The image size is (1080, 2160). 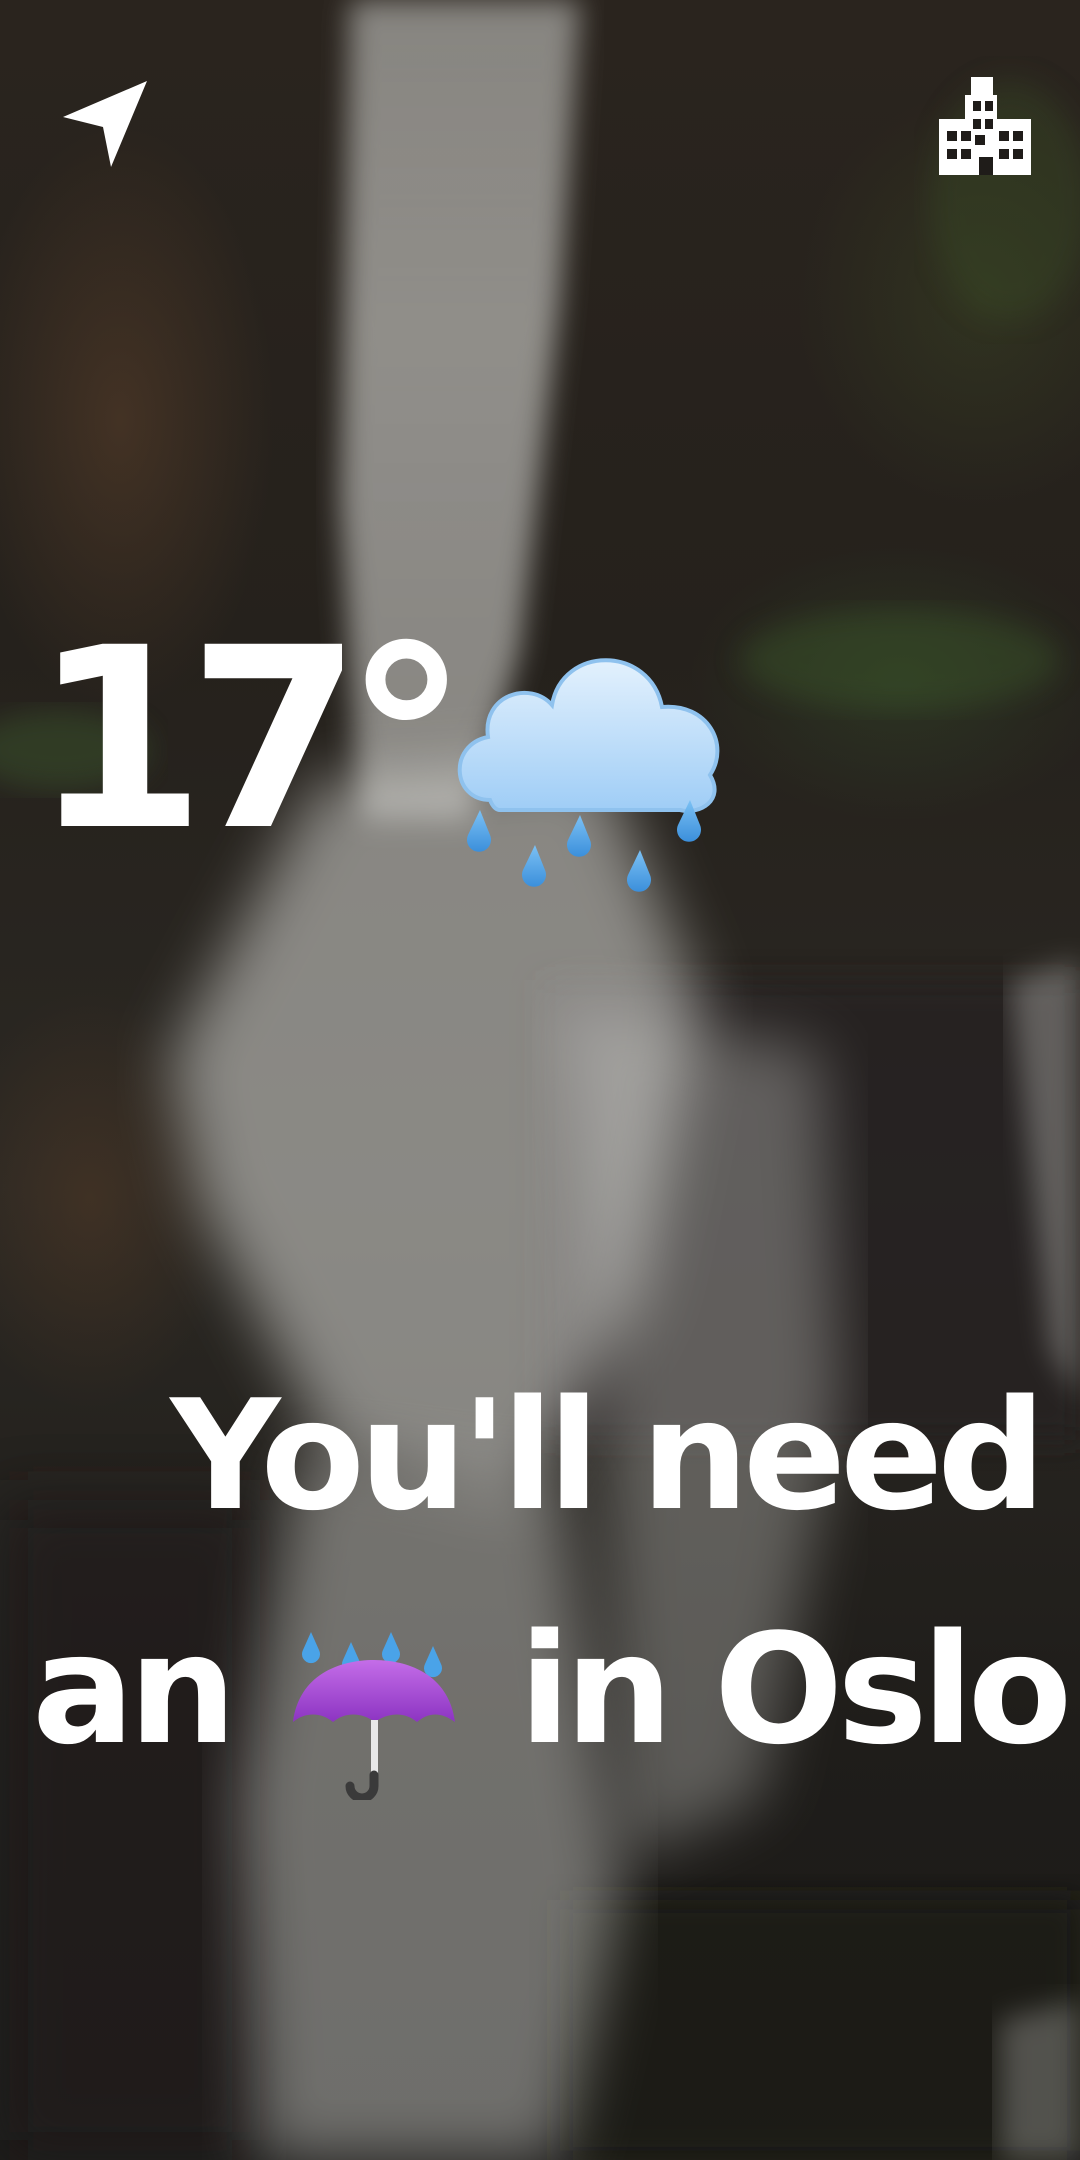 What do you see at coordinates (795, 1689) in the screenshot?
I see `advice-suffix: in Oslo` at bounding box center [795, 1689].